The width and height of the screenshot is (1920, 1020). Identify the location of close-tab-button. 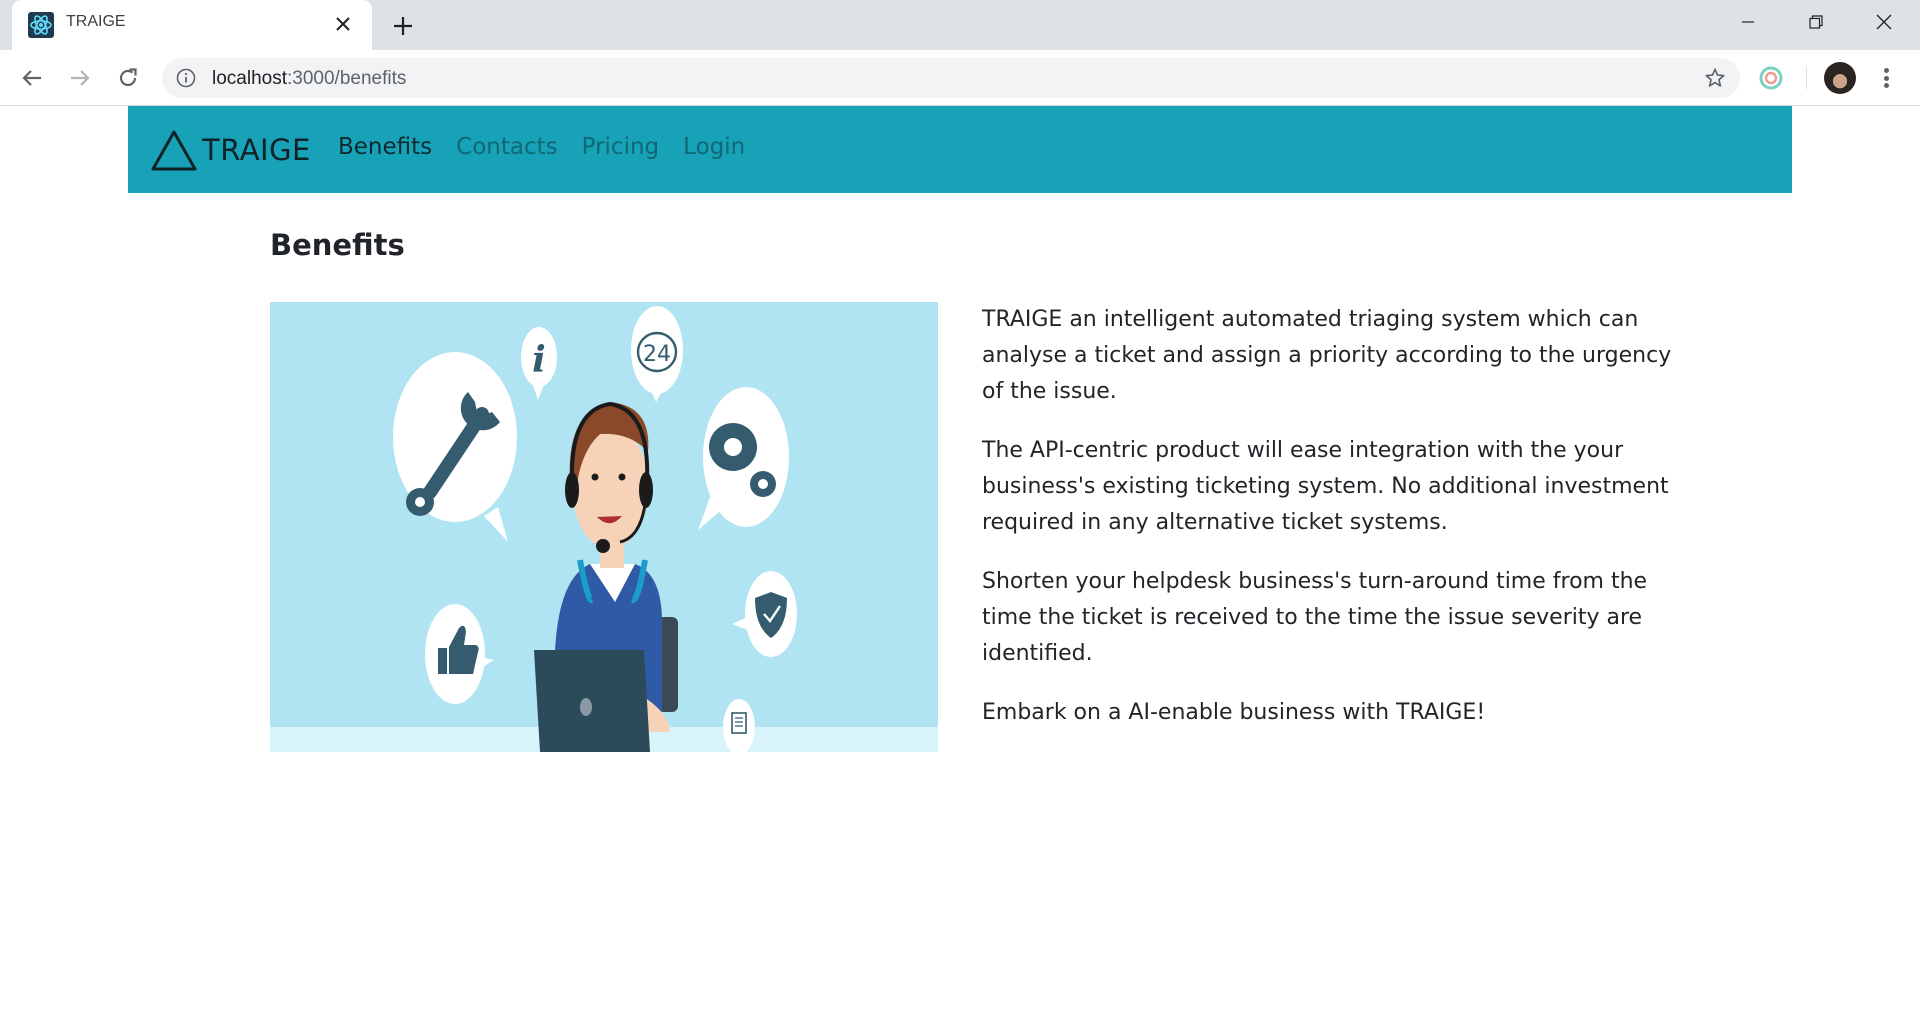
(343, 24).